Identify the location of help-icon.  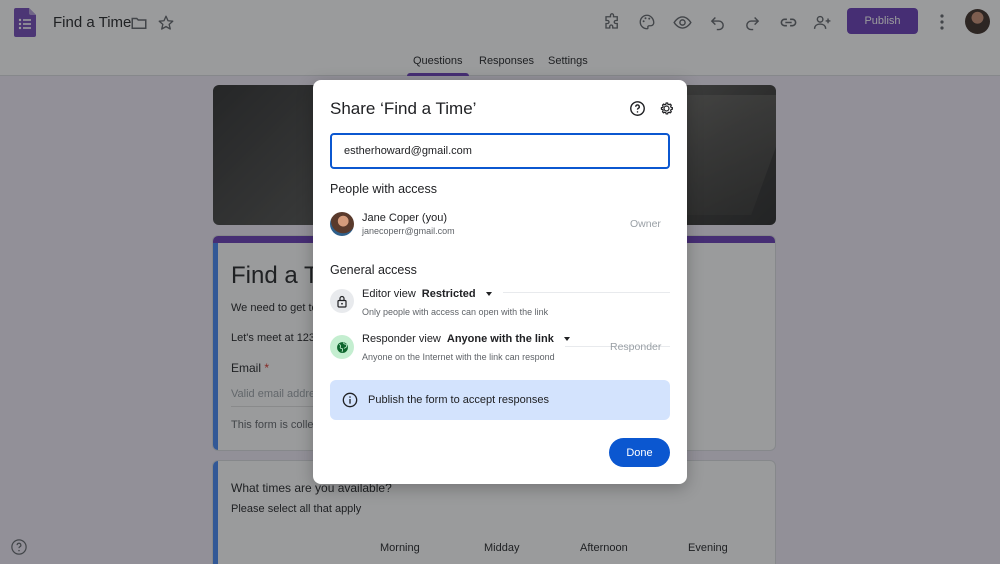
(637, 108).